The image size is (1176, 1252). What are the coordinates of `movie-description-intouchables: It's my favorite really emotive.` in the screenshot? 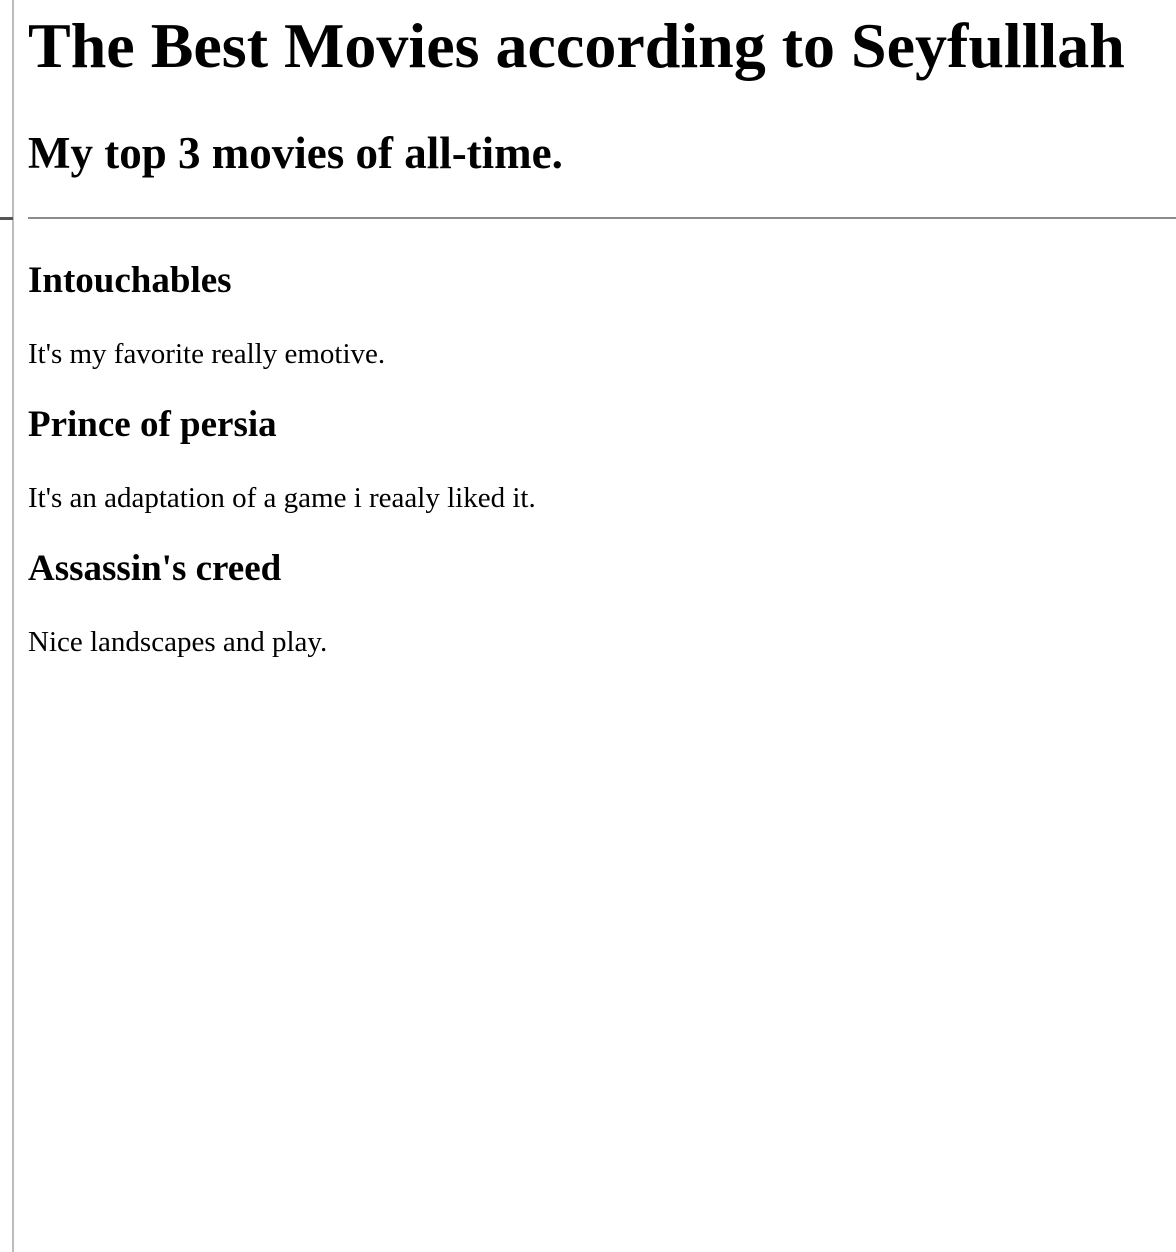 It's located at (207, 354).